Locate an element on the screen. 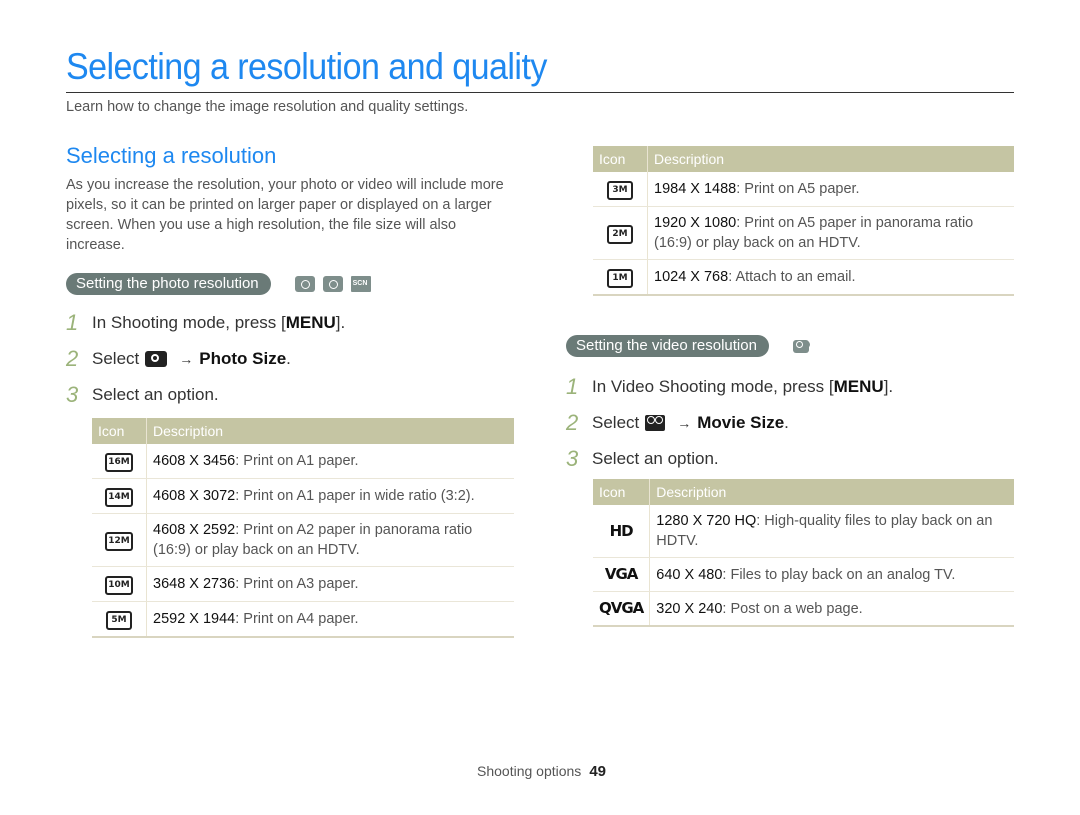  resolution-12m-icon: 12M is located at coordinates (119, 541).